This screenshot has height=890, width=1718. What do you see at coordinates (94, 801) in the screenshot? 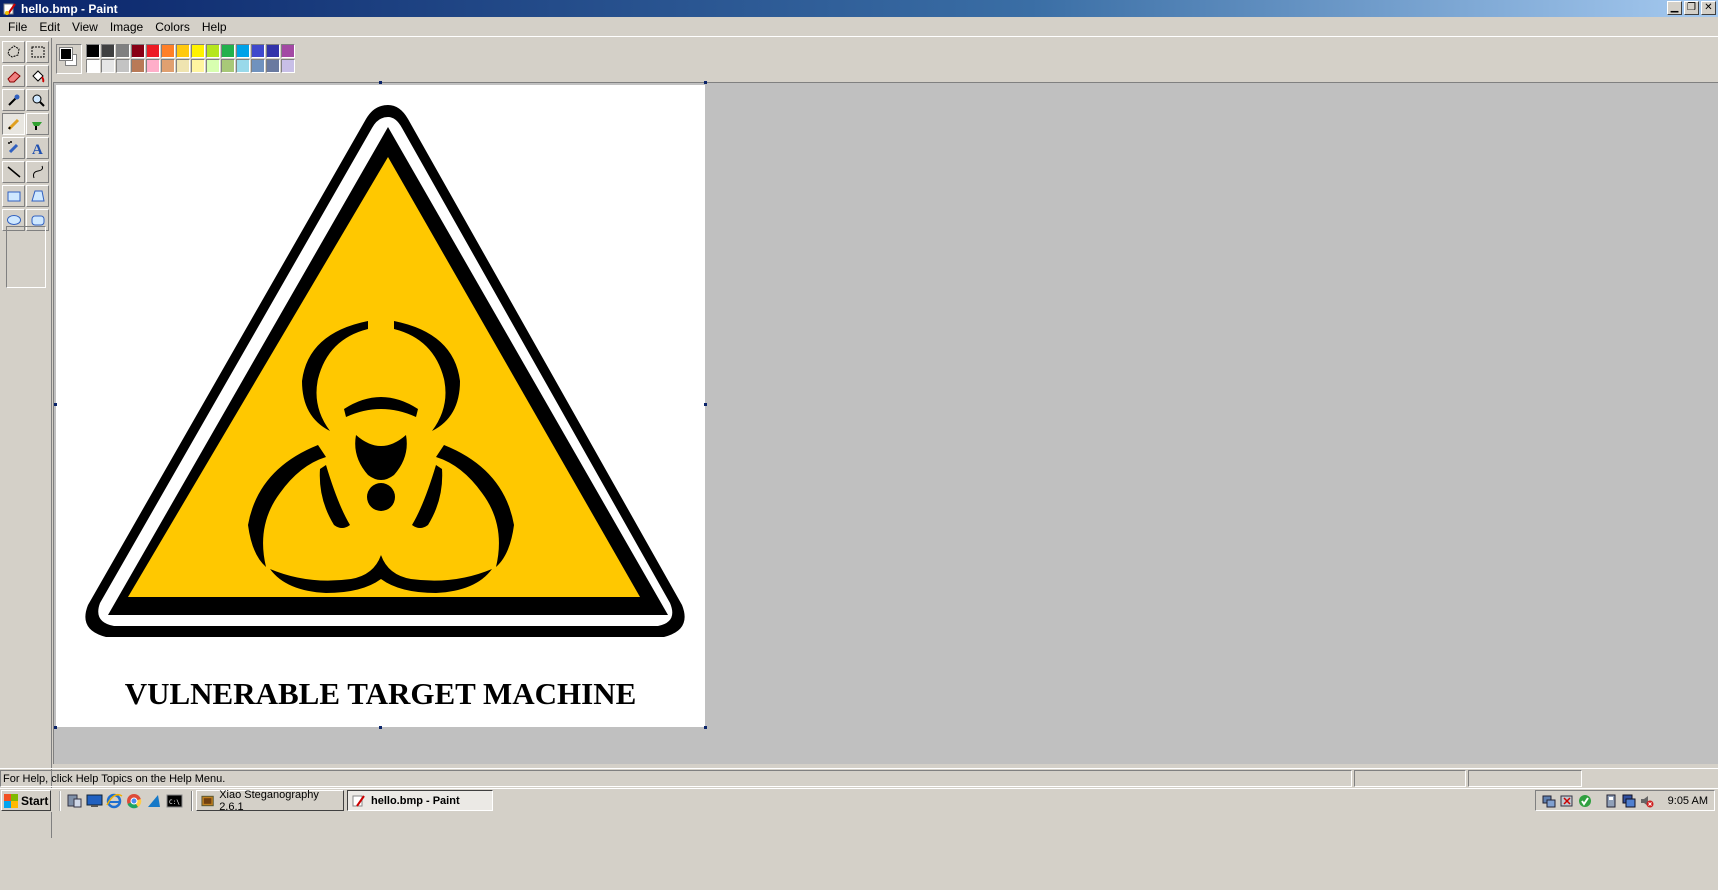
I see `show-desktop-icon` at bounding box center [94, 801].